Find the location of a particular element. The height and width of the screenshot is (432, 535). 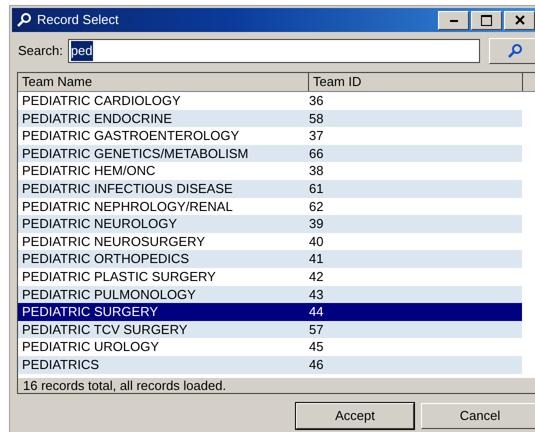

team-name: PEDIATRIC GENETICS/METABOLISM is located at coordinates (135, 153).